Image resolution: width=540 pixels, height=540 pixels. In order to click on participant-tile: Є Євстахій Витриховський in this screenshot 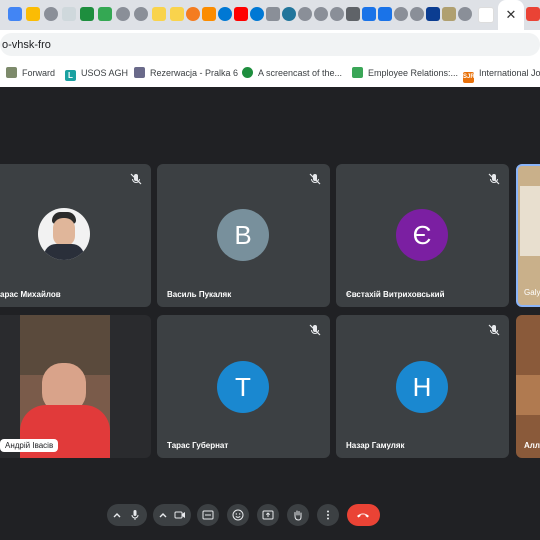, I will do `click(422, 235)`.